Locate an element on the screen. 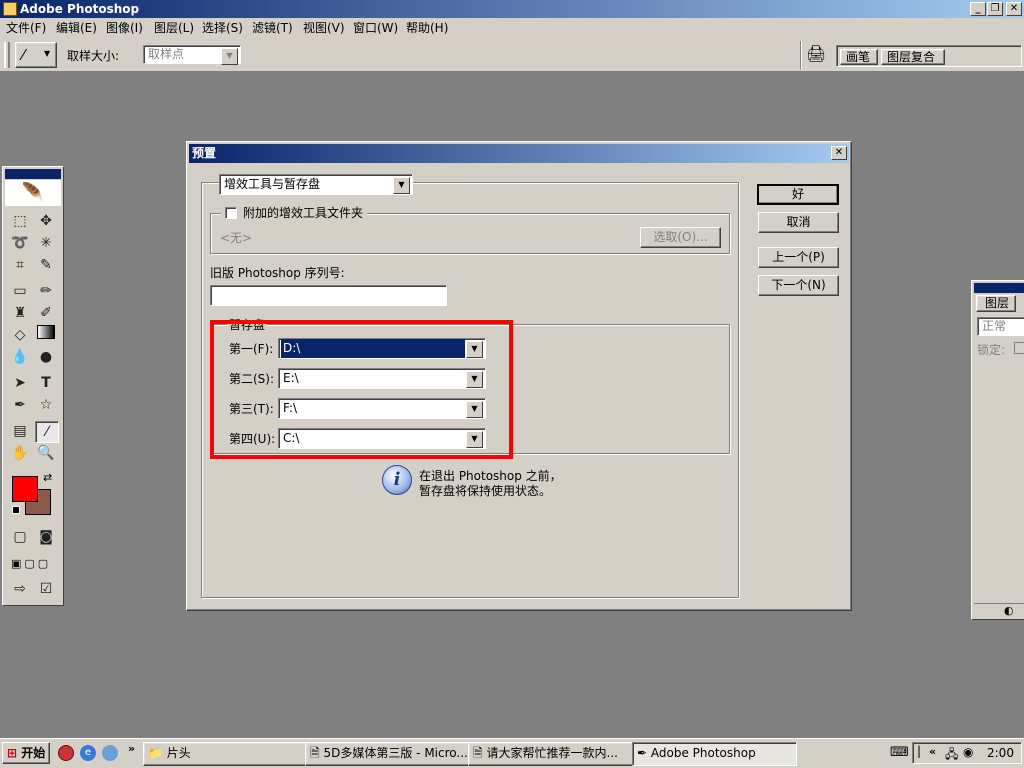  marquee-tool-icon: ⬚ is located at coordinates (20, 221).